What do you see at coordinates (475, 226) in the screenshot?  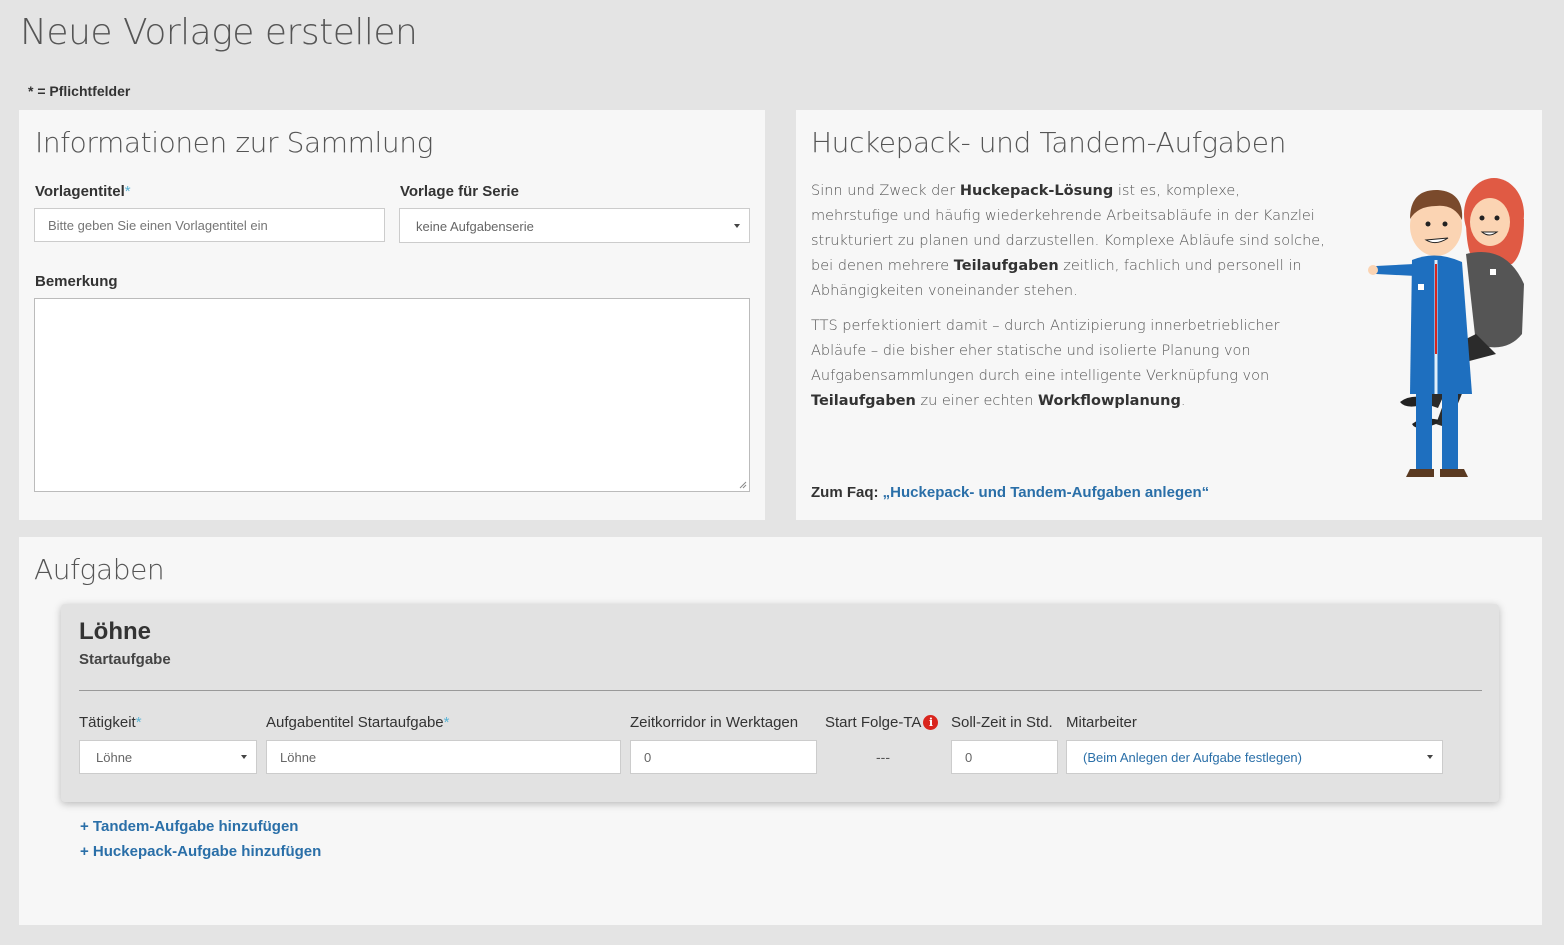 I see `serie-selected-value: keine Aufgabenserie` at bounding box center [475, 226].